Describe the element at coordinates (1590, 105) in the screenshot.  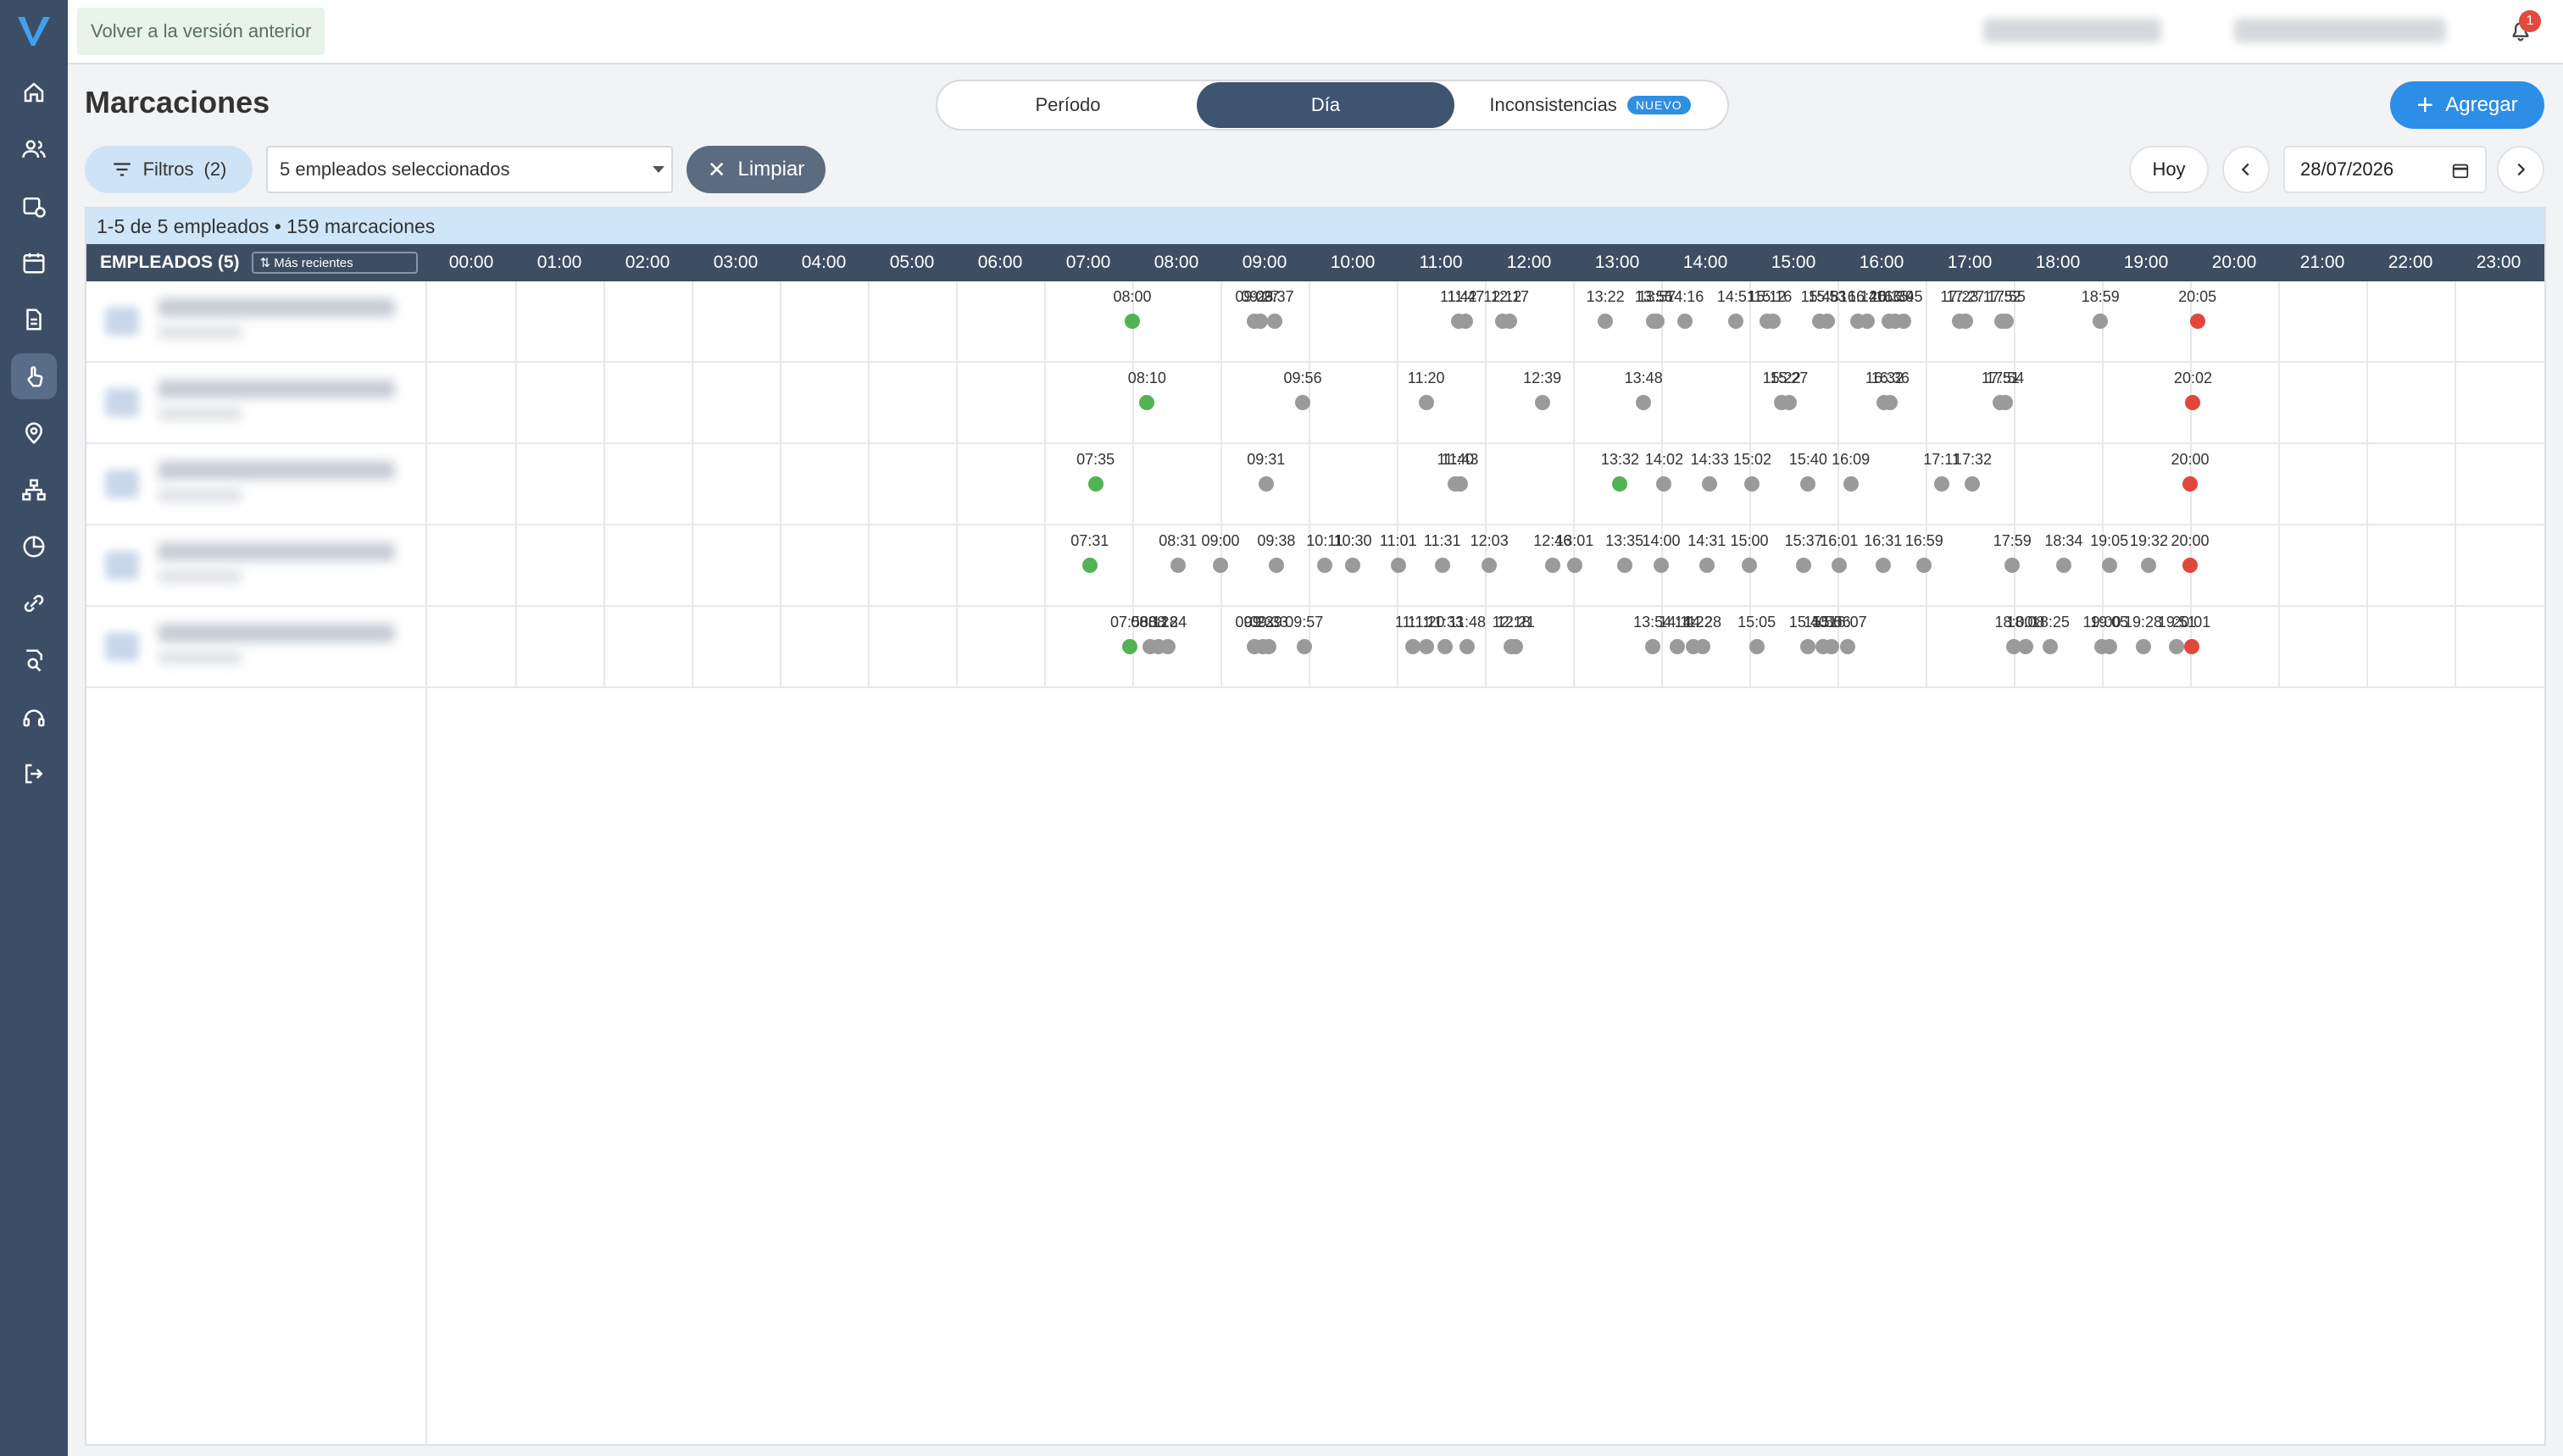
I see `tab-inconsistencias: Inconsistencias NUEVO` at that location.